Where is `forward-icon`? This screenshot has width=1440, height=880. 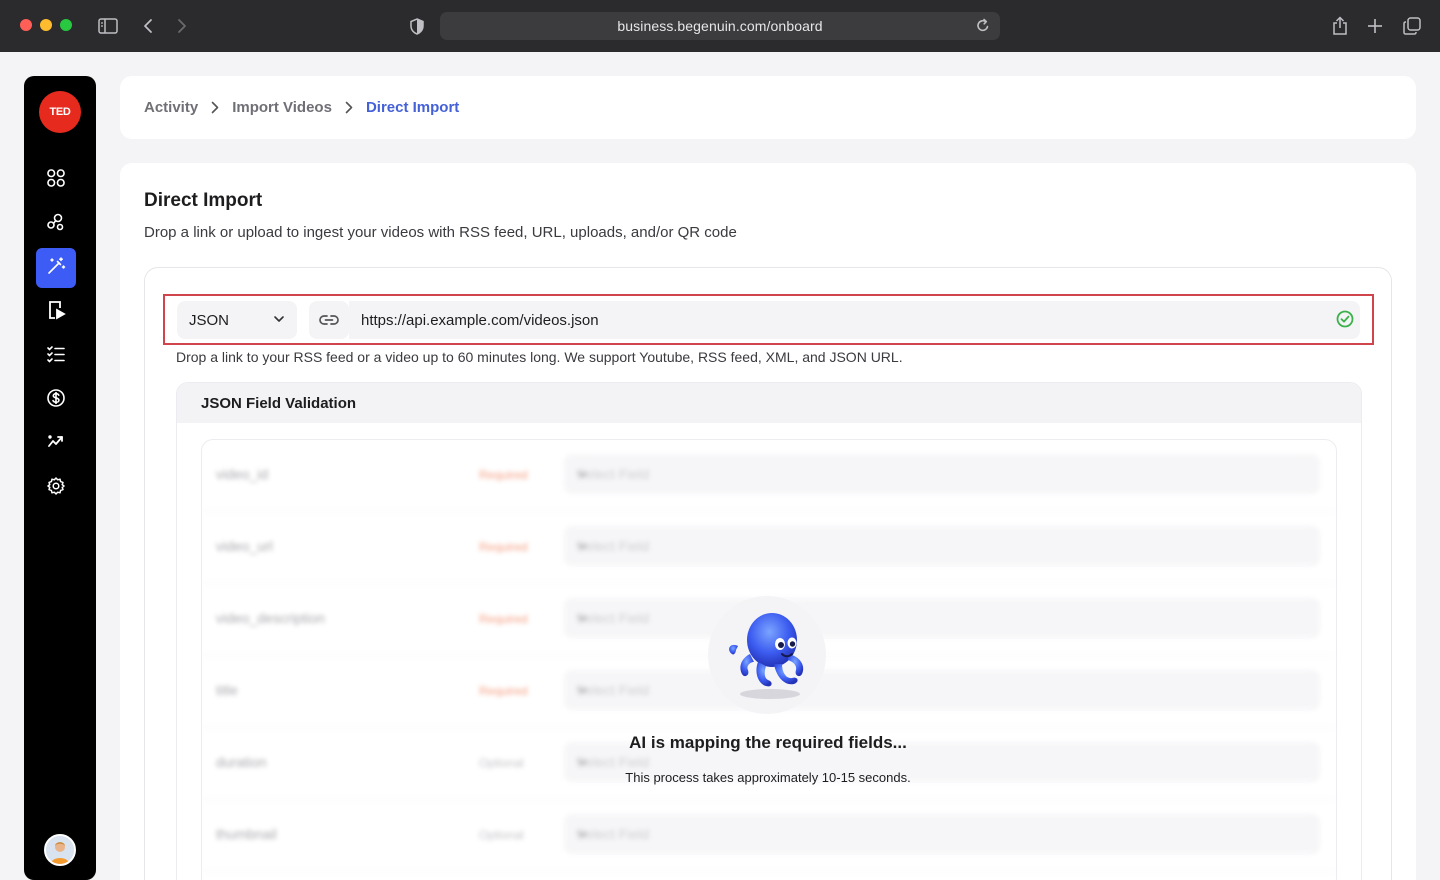
forward-icon is located at coordinates (182, 26).